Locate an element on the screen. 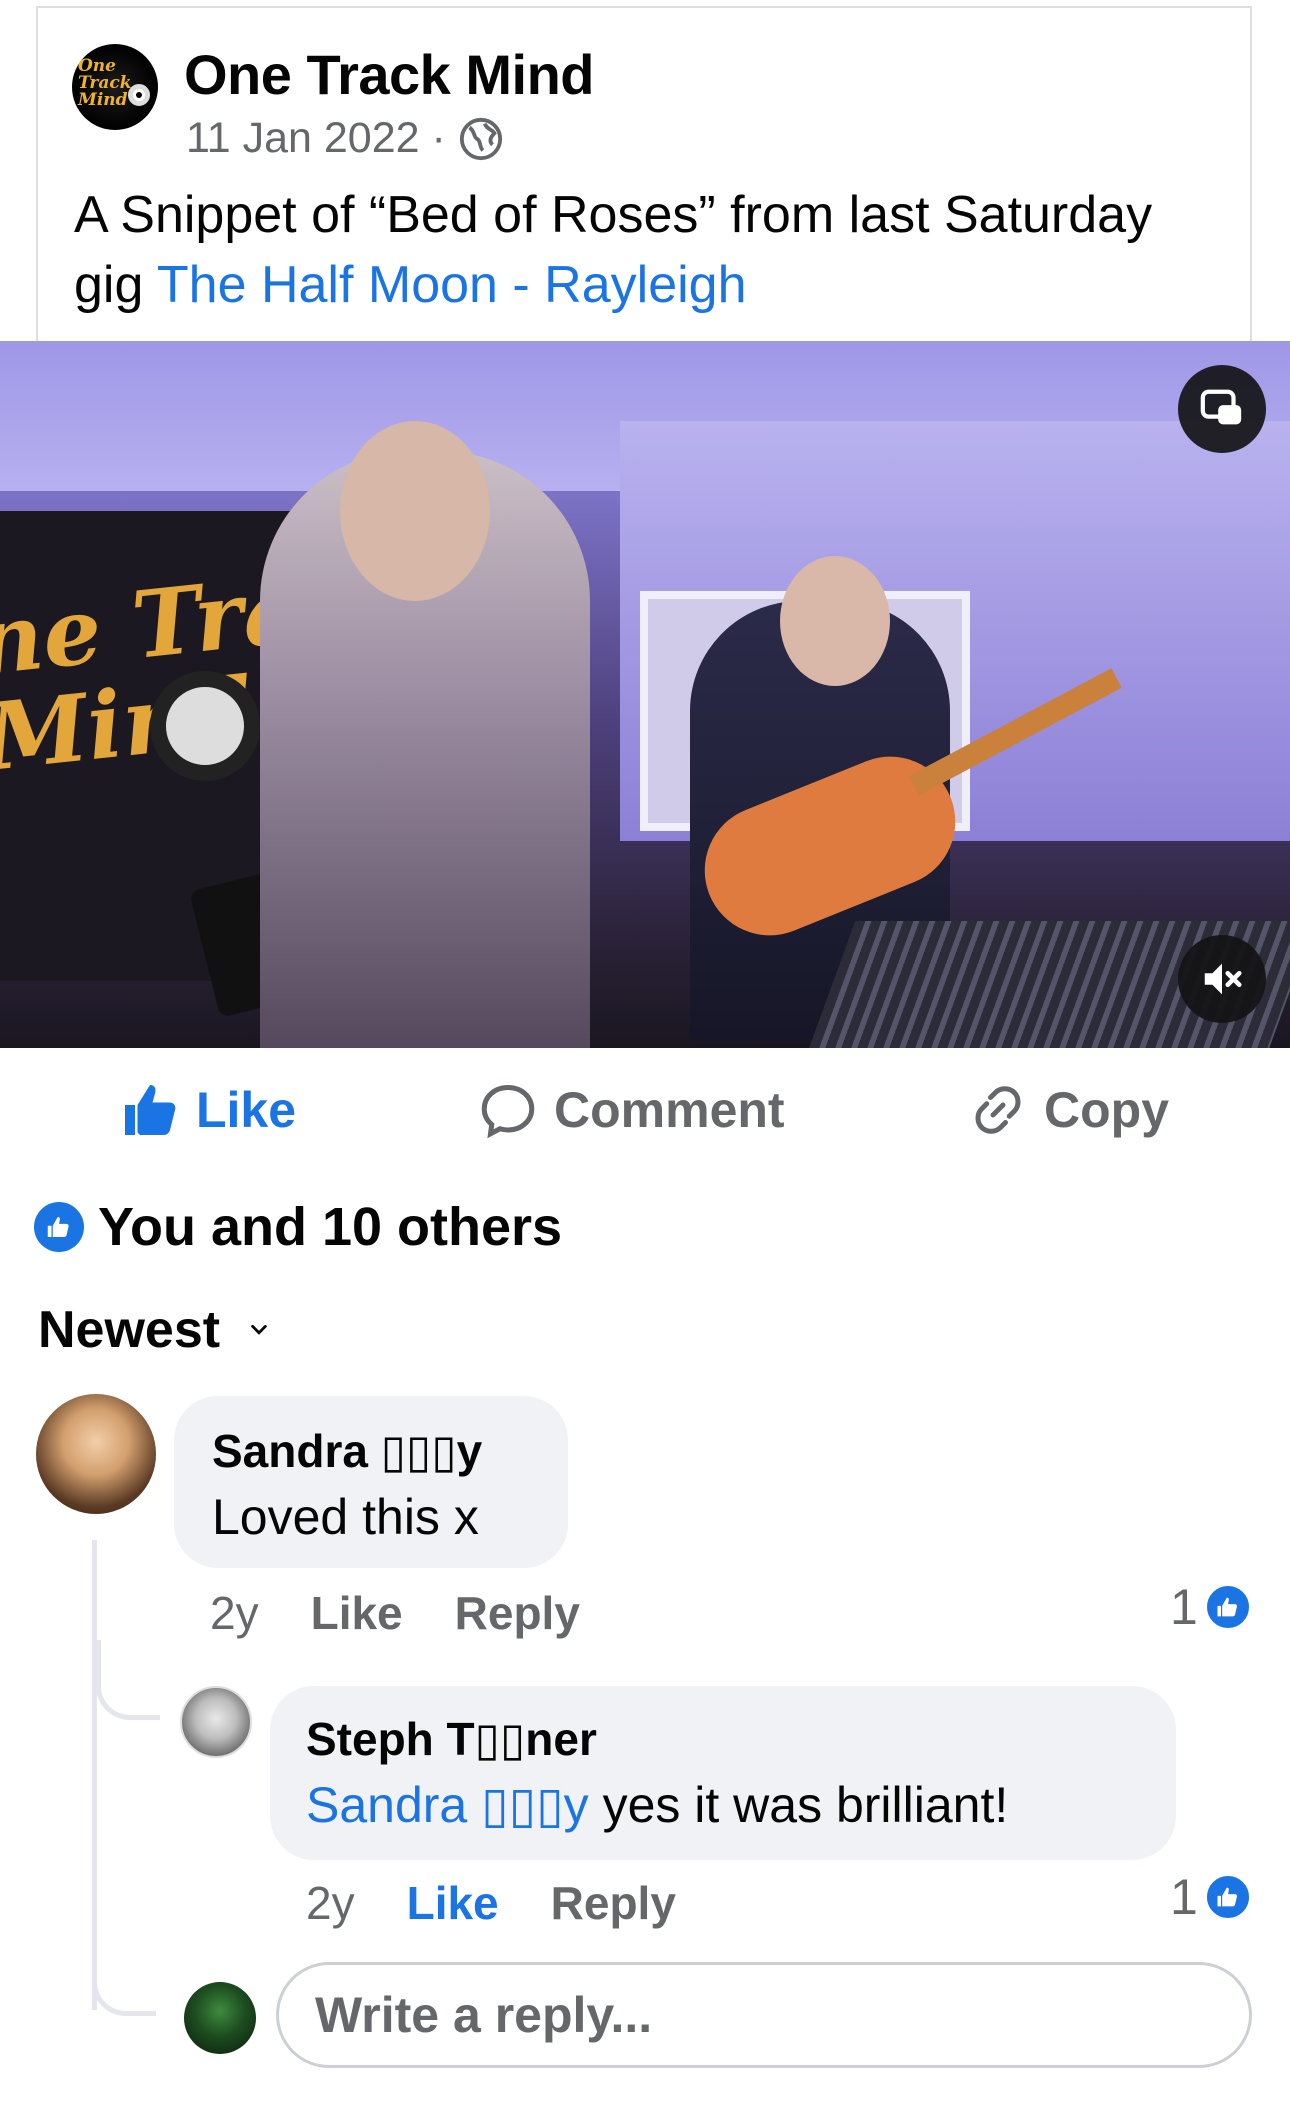 The image size is (1290, 2119). bassist-head is located at coordinates (835, 621).